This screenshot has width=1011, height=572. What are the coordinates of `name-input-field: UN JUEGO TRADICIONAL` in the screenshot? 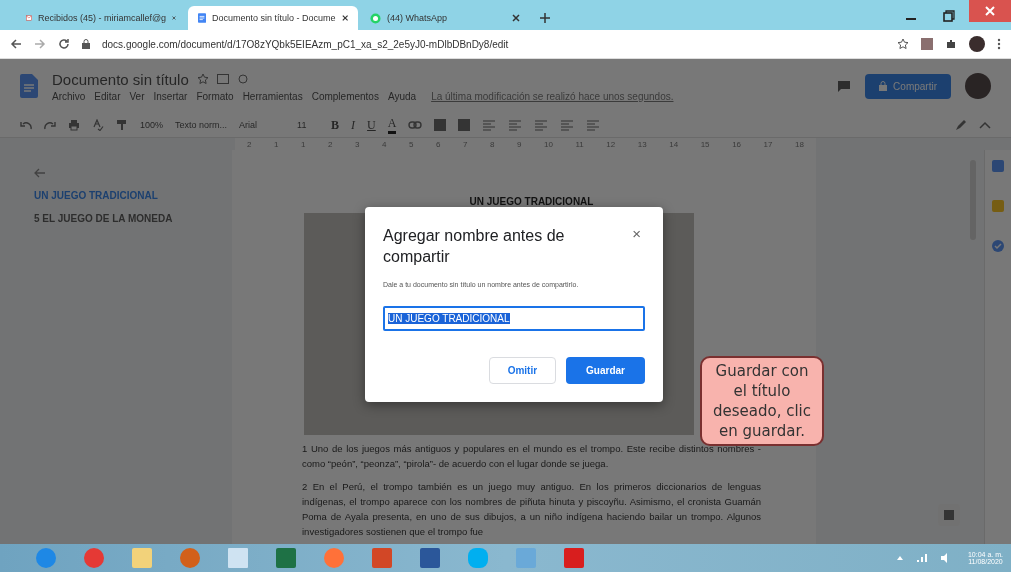 It's located at (514, 318).